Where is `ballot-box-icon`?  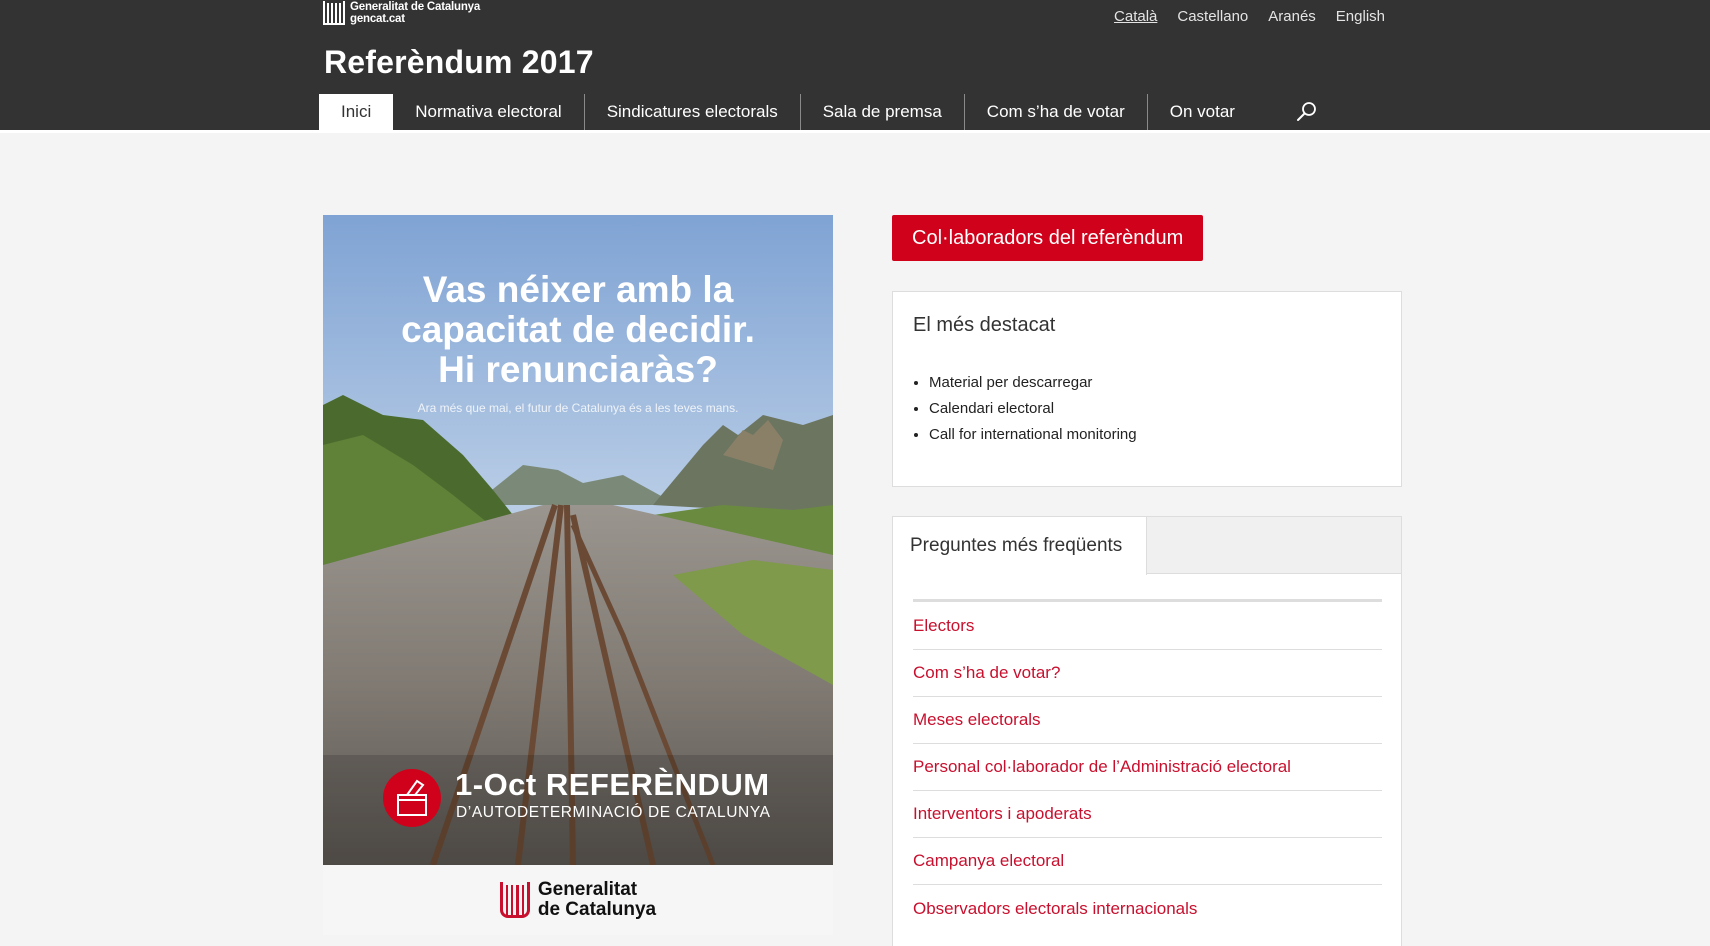
ballot-box-icon is located at coordinates (412, 798).